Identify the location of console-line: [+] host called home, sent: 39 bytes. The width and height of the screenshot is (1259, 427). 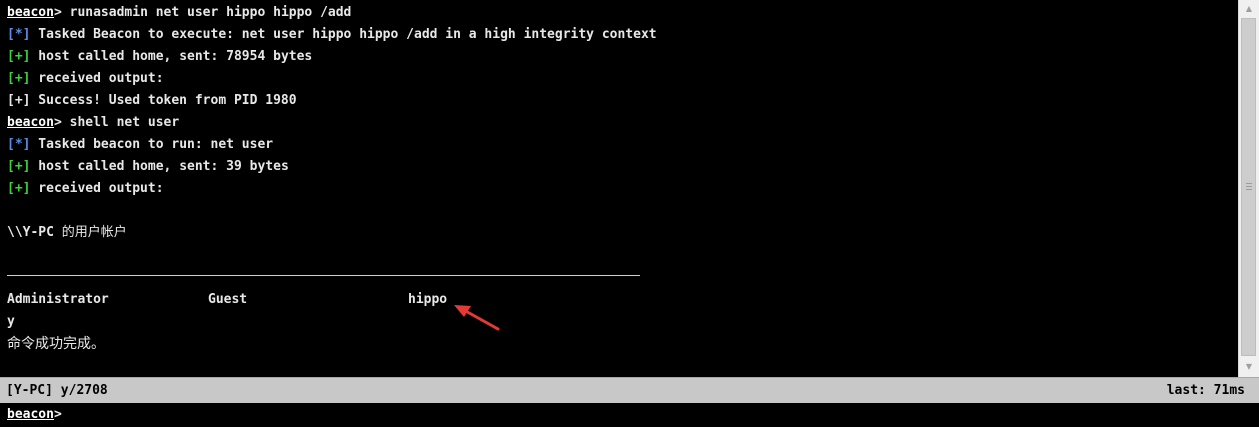
(148, 167).